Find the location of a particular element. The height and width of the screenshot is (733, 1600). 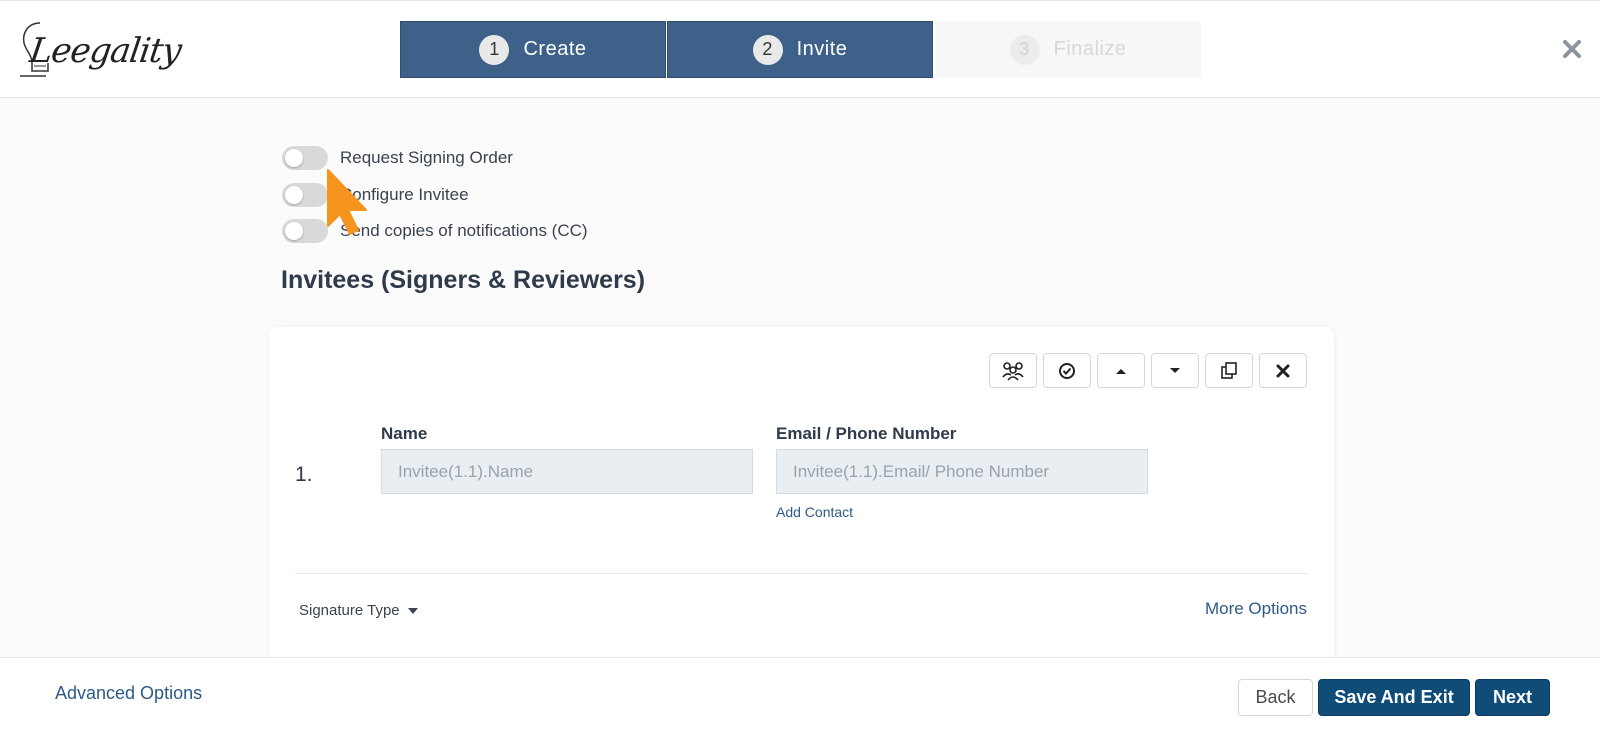

next-button: Next is located at coordinates (1512, 697).